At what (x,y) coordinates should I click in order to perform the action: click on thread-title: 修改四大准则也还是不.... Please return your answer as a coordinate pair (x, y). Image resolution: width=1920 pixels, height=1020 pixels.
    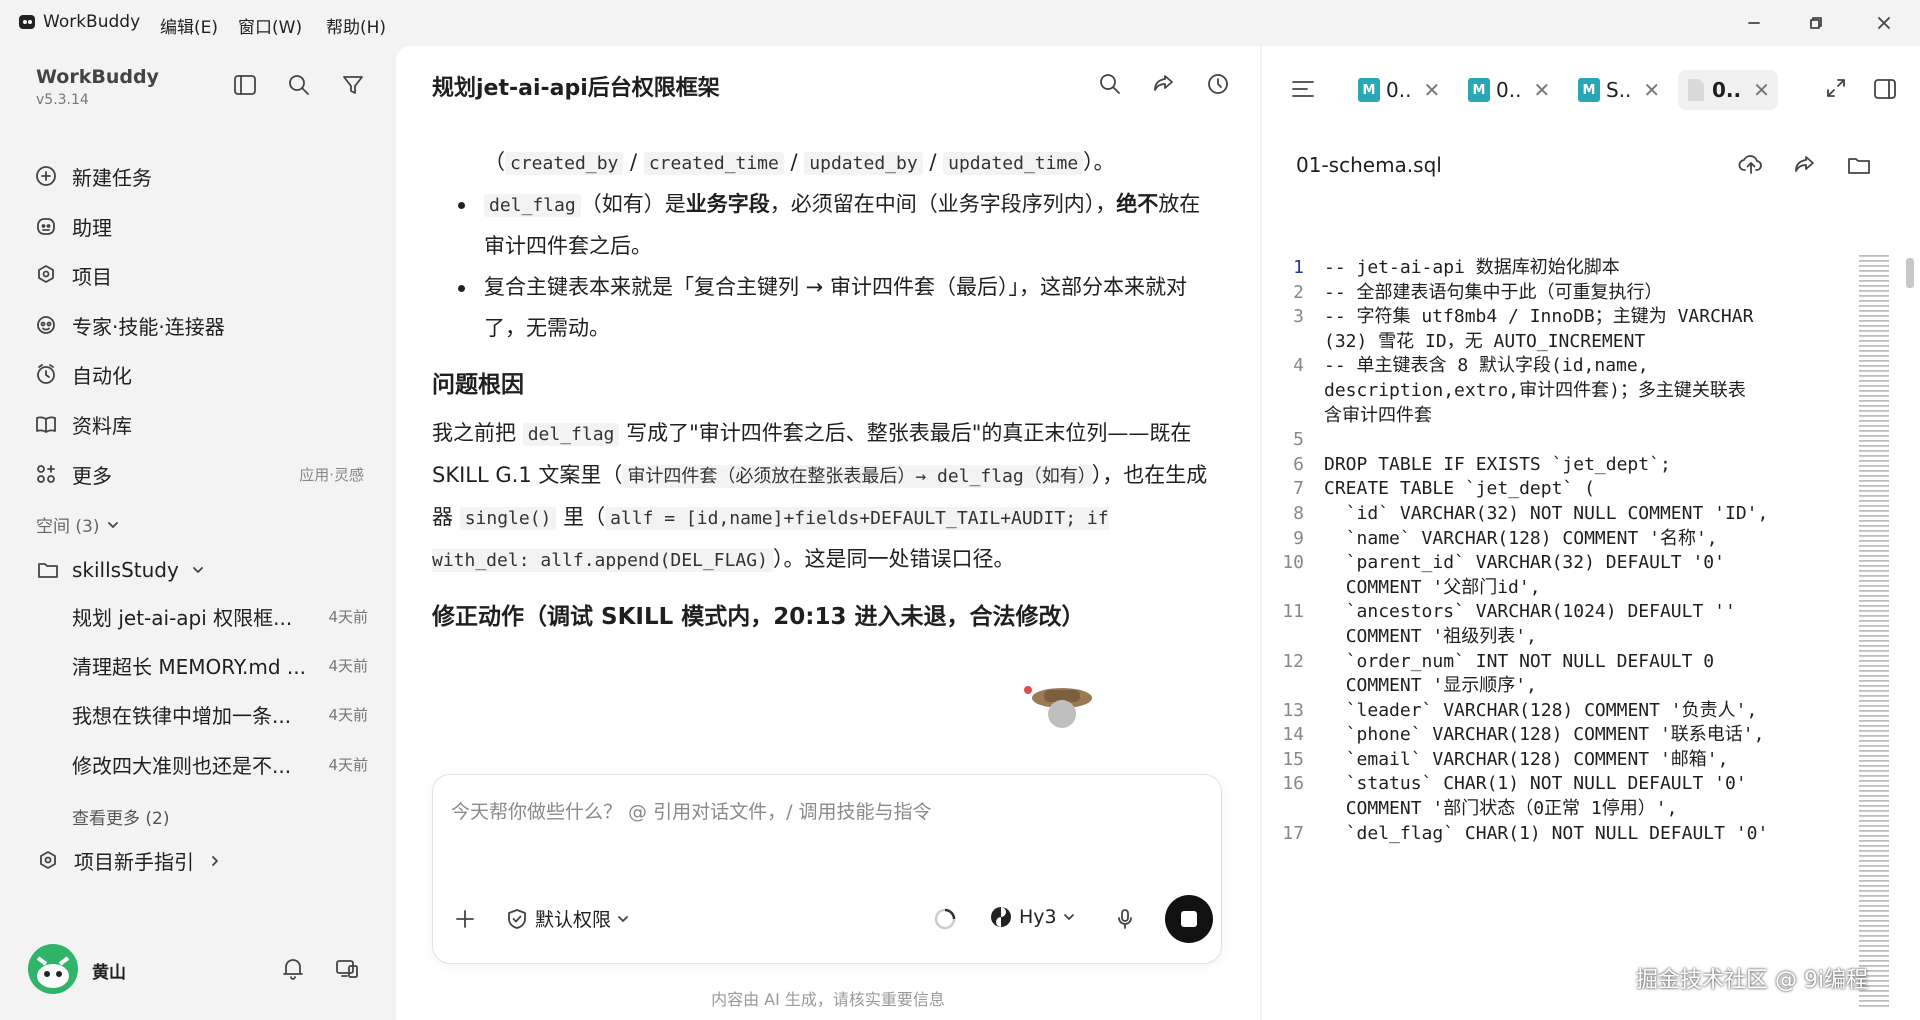
    Looking at the image, I should click on (182, 765).